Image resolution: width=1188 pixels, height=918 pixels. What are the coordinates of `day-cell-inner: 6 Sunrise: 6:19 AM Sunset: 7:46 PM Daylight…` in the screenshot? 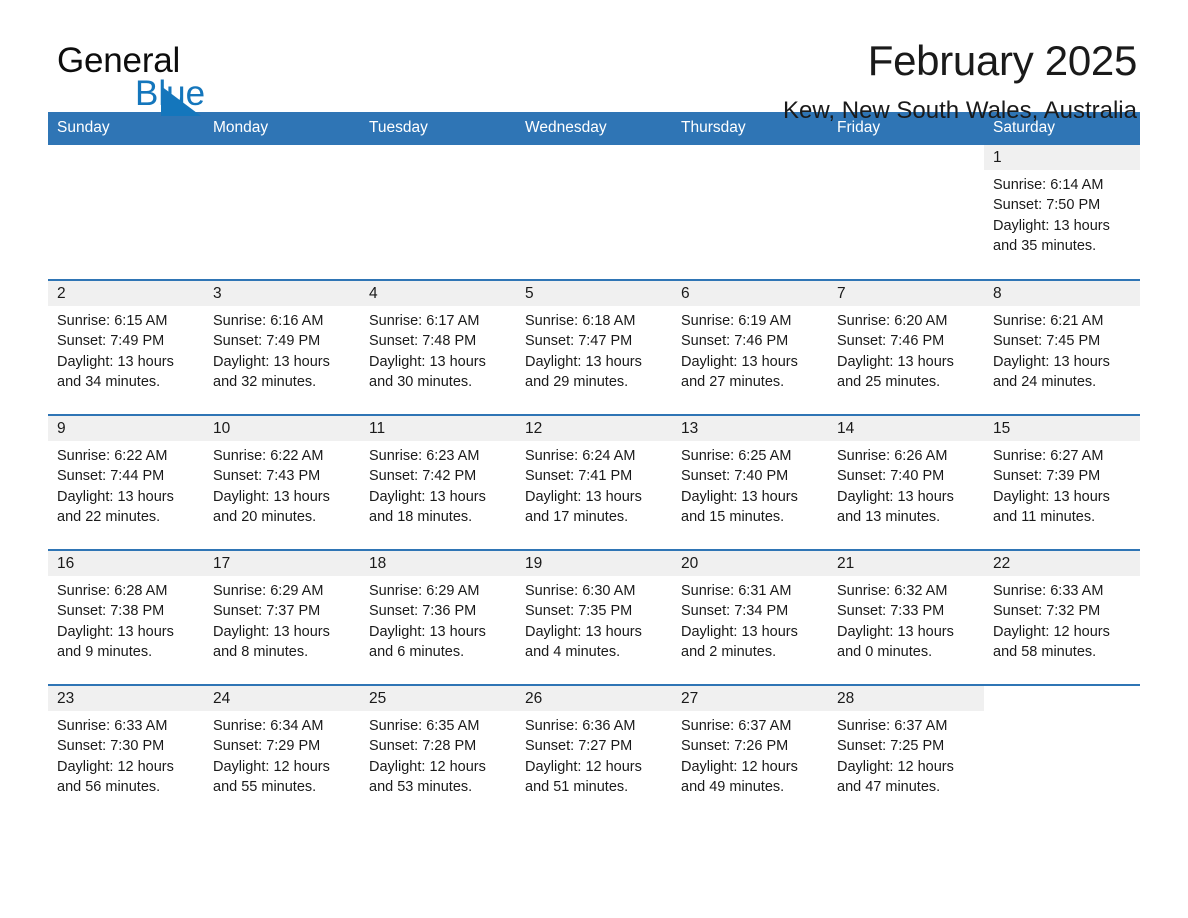 It's located at (750, 347).